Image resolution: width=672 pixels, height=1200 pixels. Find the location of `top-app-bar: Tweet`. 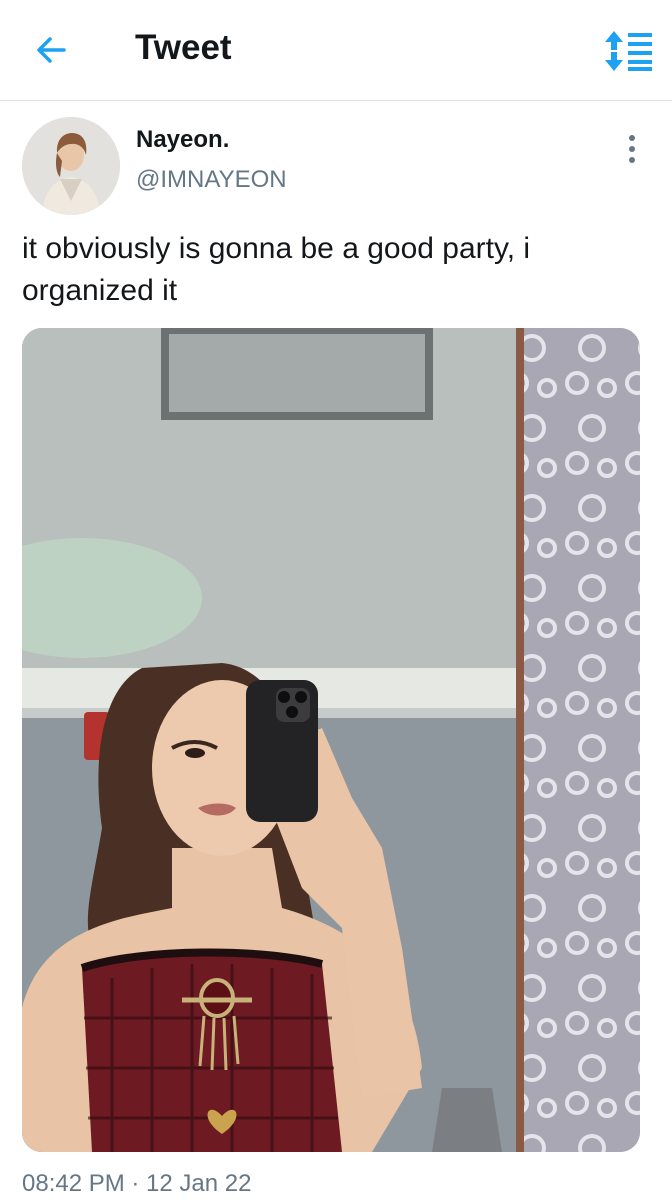

top-app-bar: Tweet is located at coordinates (336, 50).